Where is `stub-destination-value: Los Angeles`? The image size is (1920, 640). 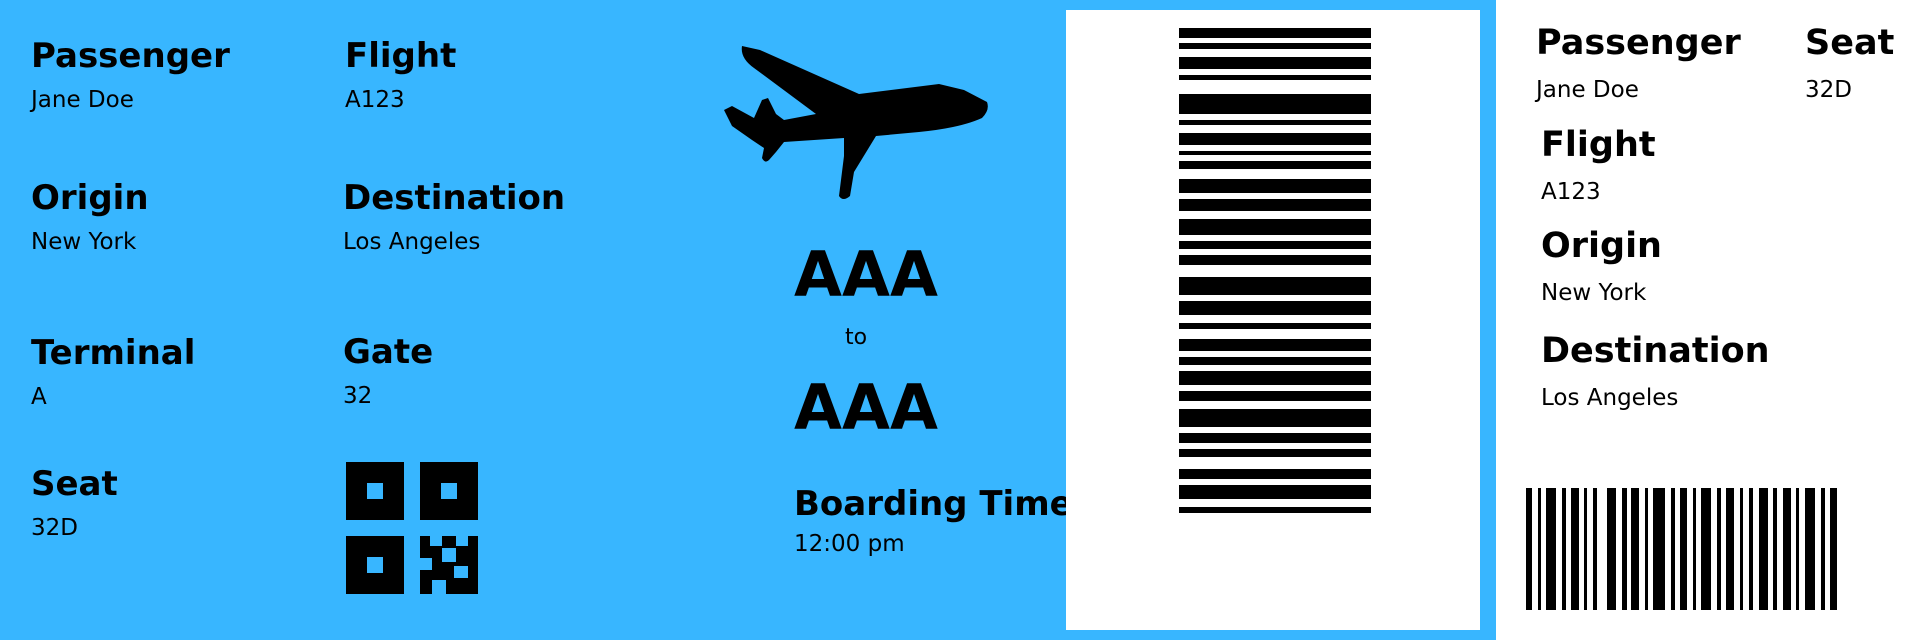 stub-destination-value: Los Angeles is located at coordinates (1610, 398).